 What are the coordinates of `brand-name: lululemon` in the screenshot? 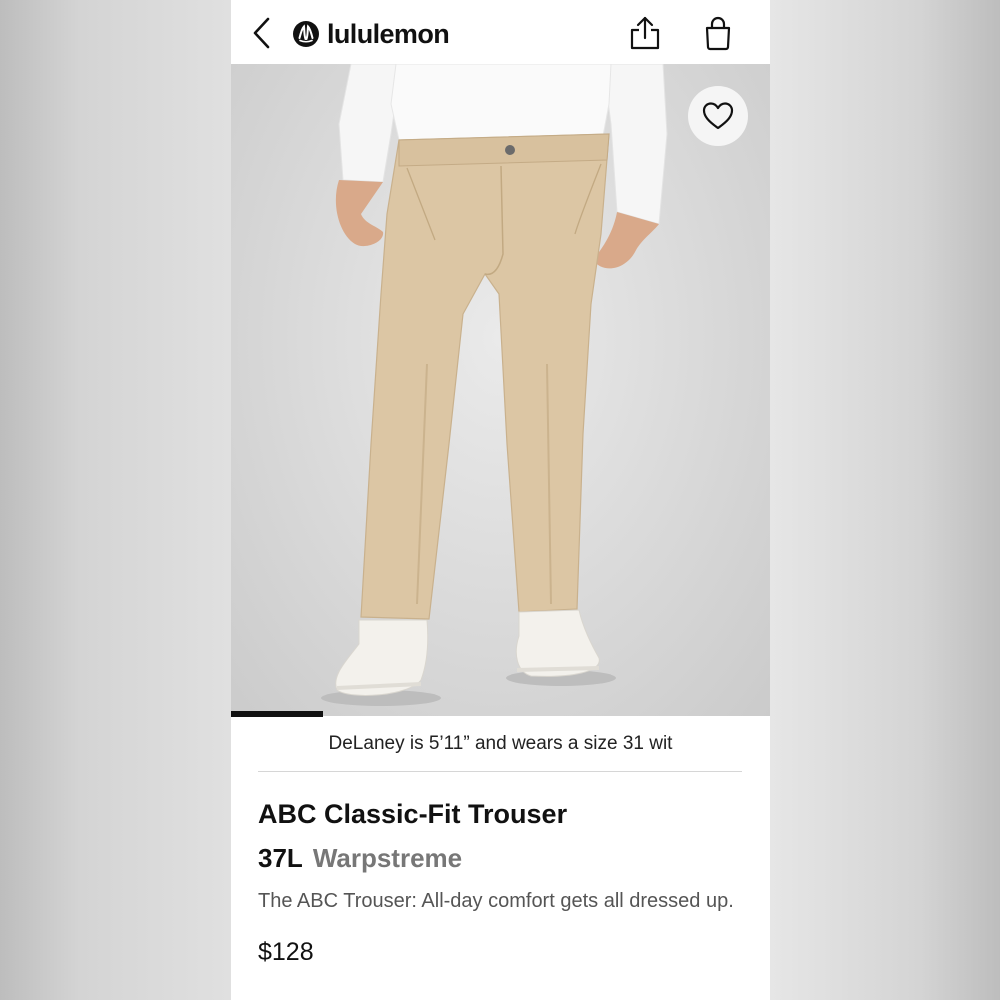 It's located at (388, 33).